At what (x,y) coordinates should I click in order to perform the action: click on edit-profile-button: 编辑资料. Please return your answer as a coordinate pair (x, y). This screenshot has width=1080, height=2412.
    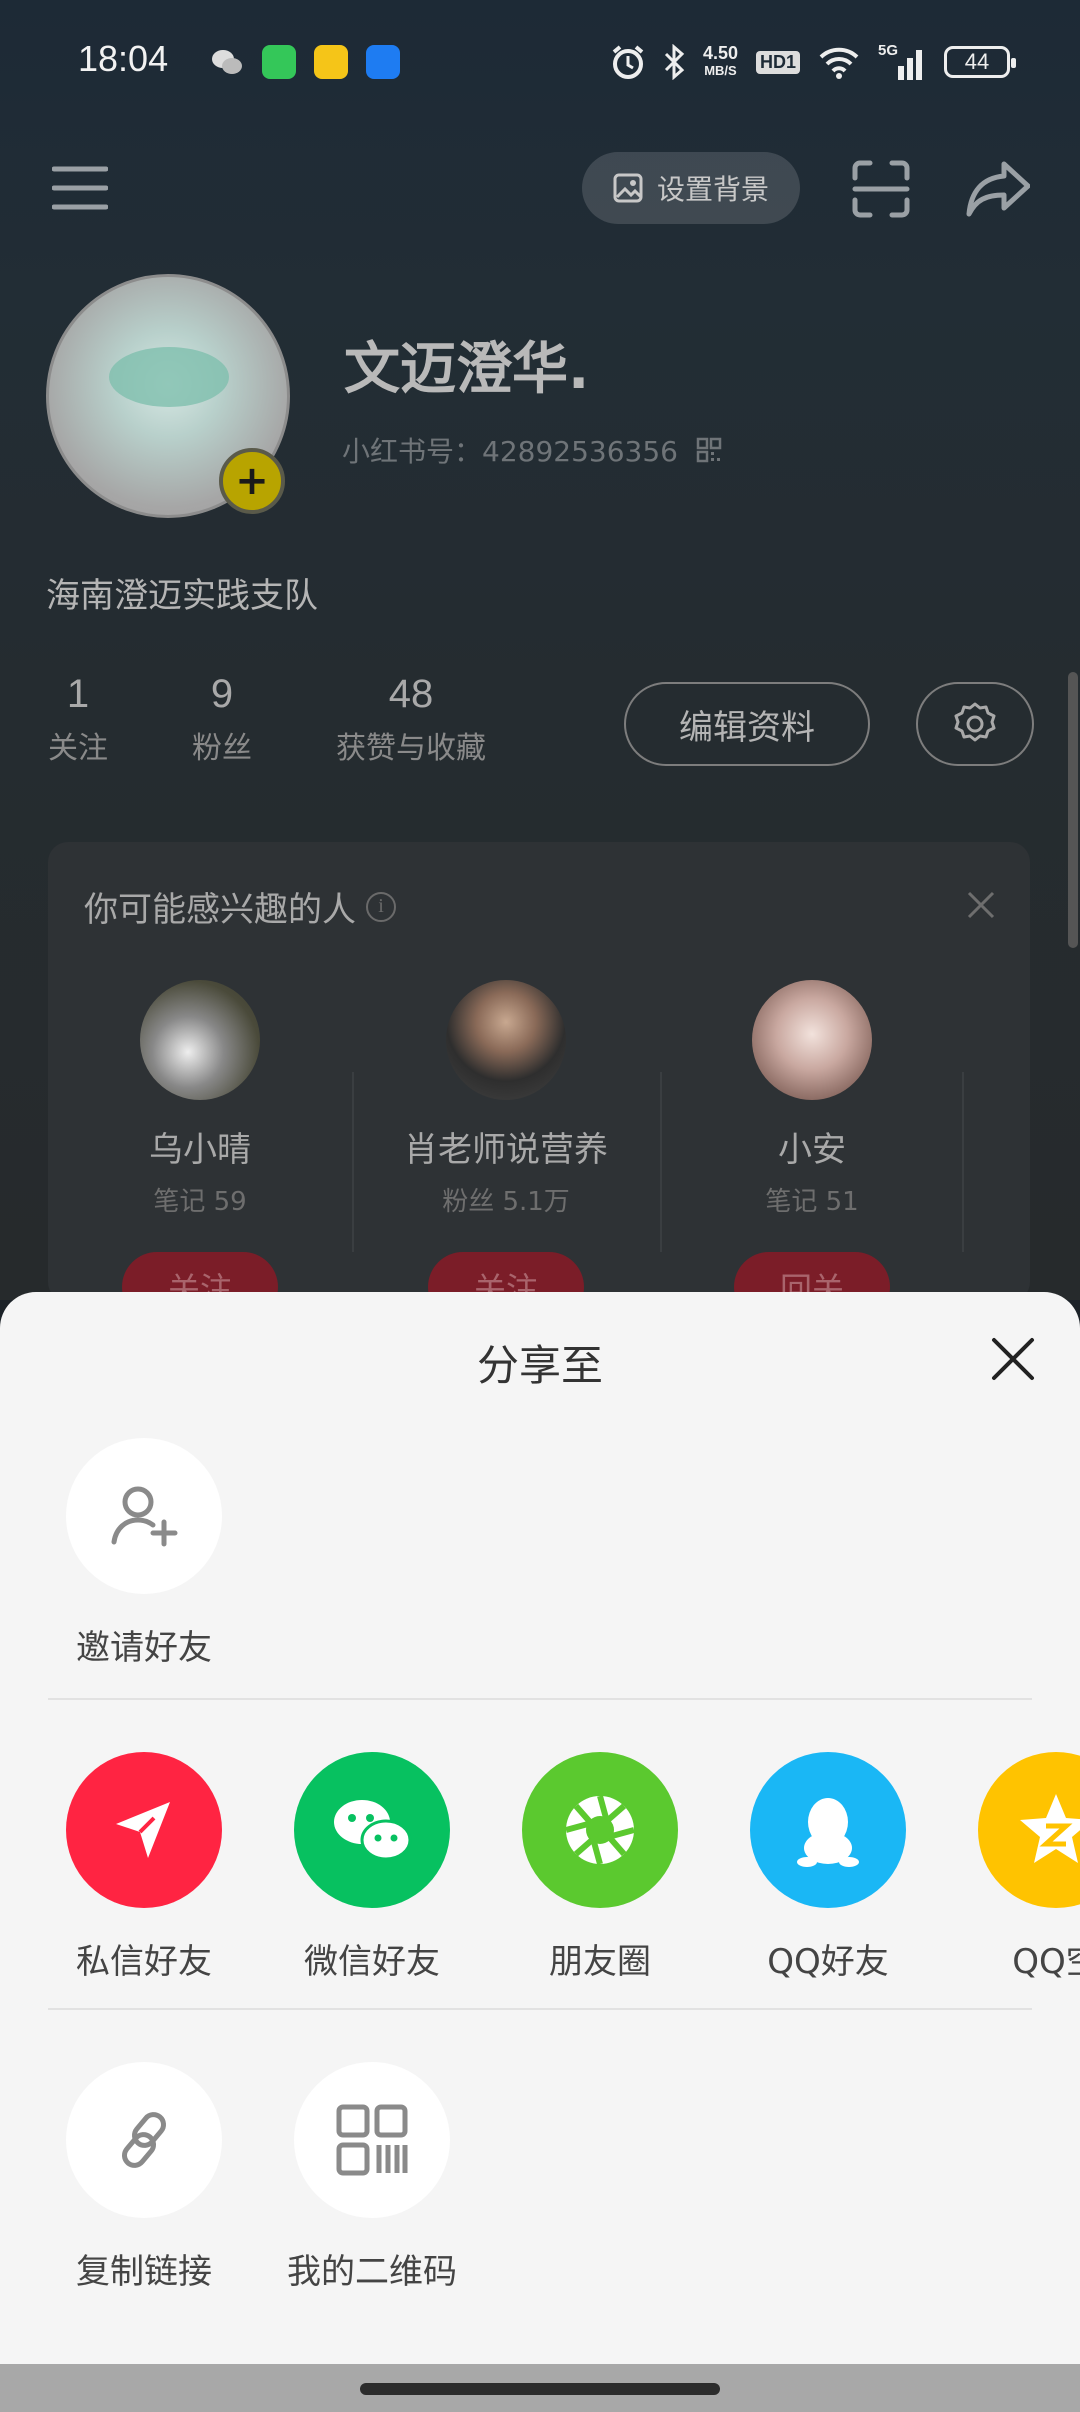
    Looking at the image, I should click on (747, 724).